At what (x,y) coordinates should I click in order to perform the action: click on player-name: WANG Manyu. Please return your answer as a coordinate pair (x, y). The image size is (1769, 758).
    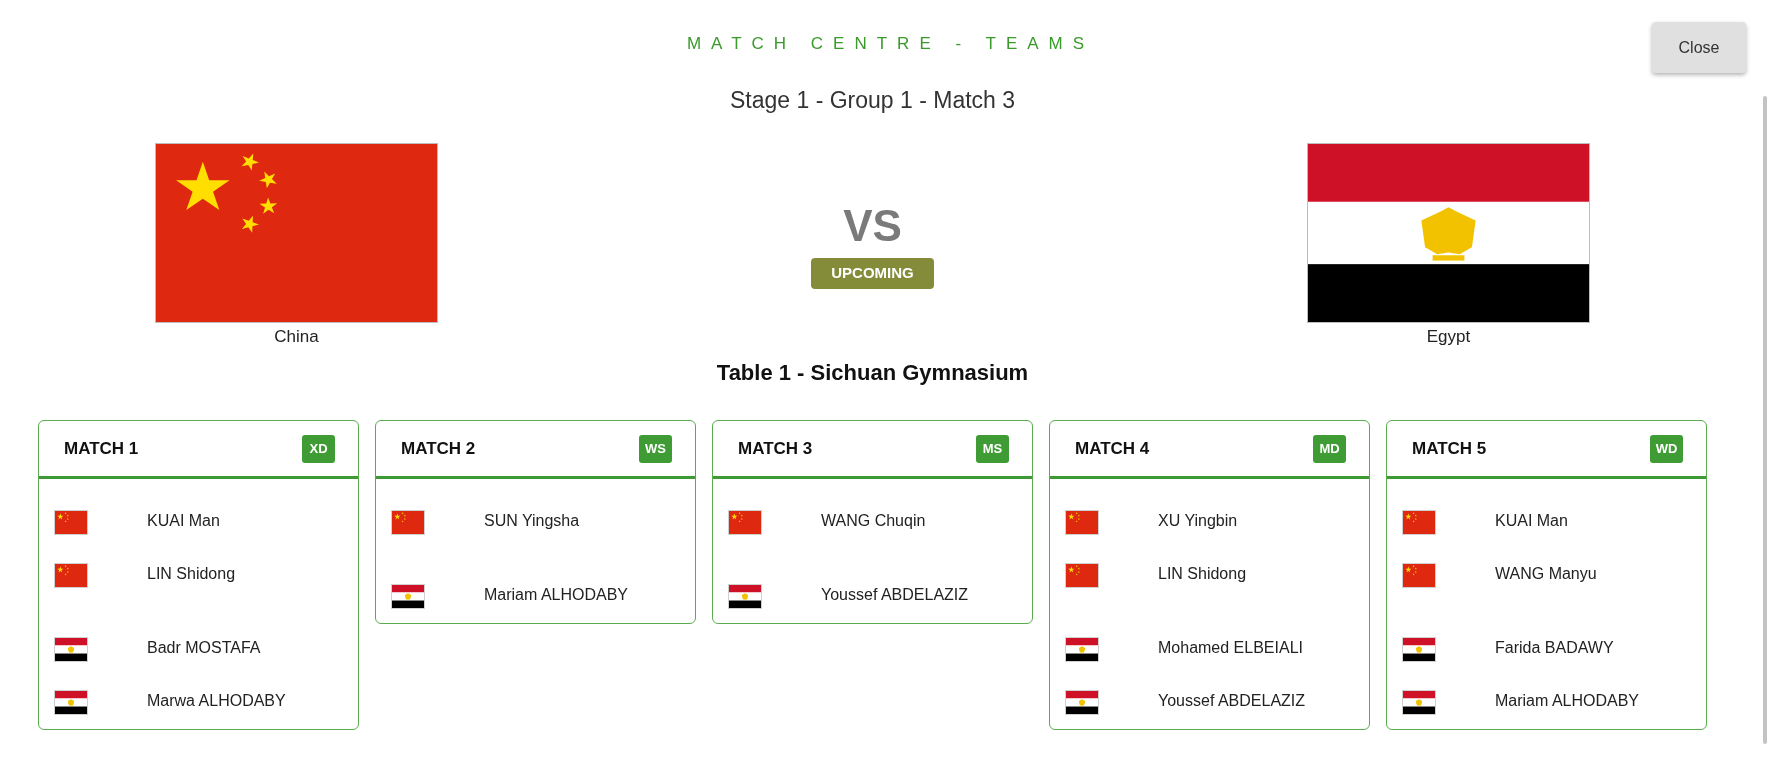
    Looking at the image, I should click on (1546, 573).